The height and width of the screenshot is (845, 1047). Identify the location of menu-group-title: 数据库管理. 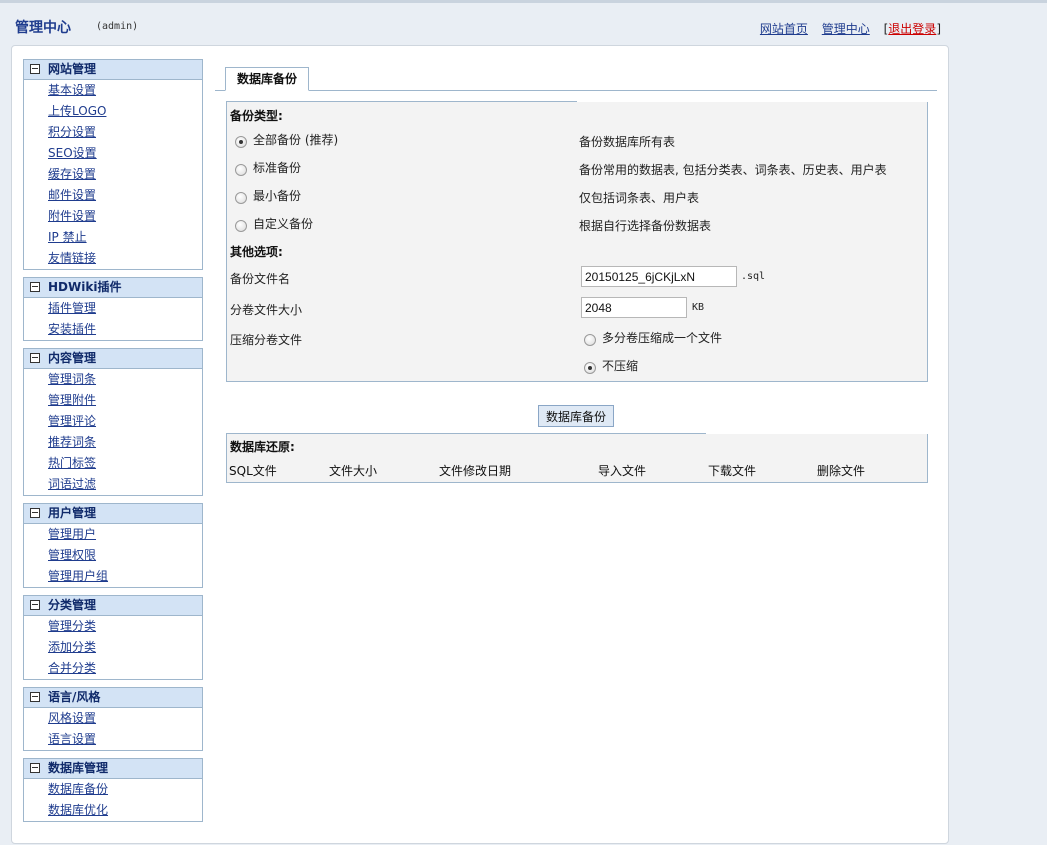
(78, 768).